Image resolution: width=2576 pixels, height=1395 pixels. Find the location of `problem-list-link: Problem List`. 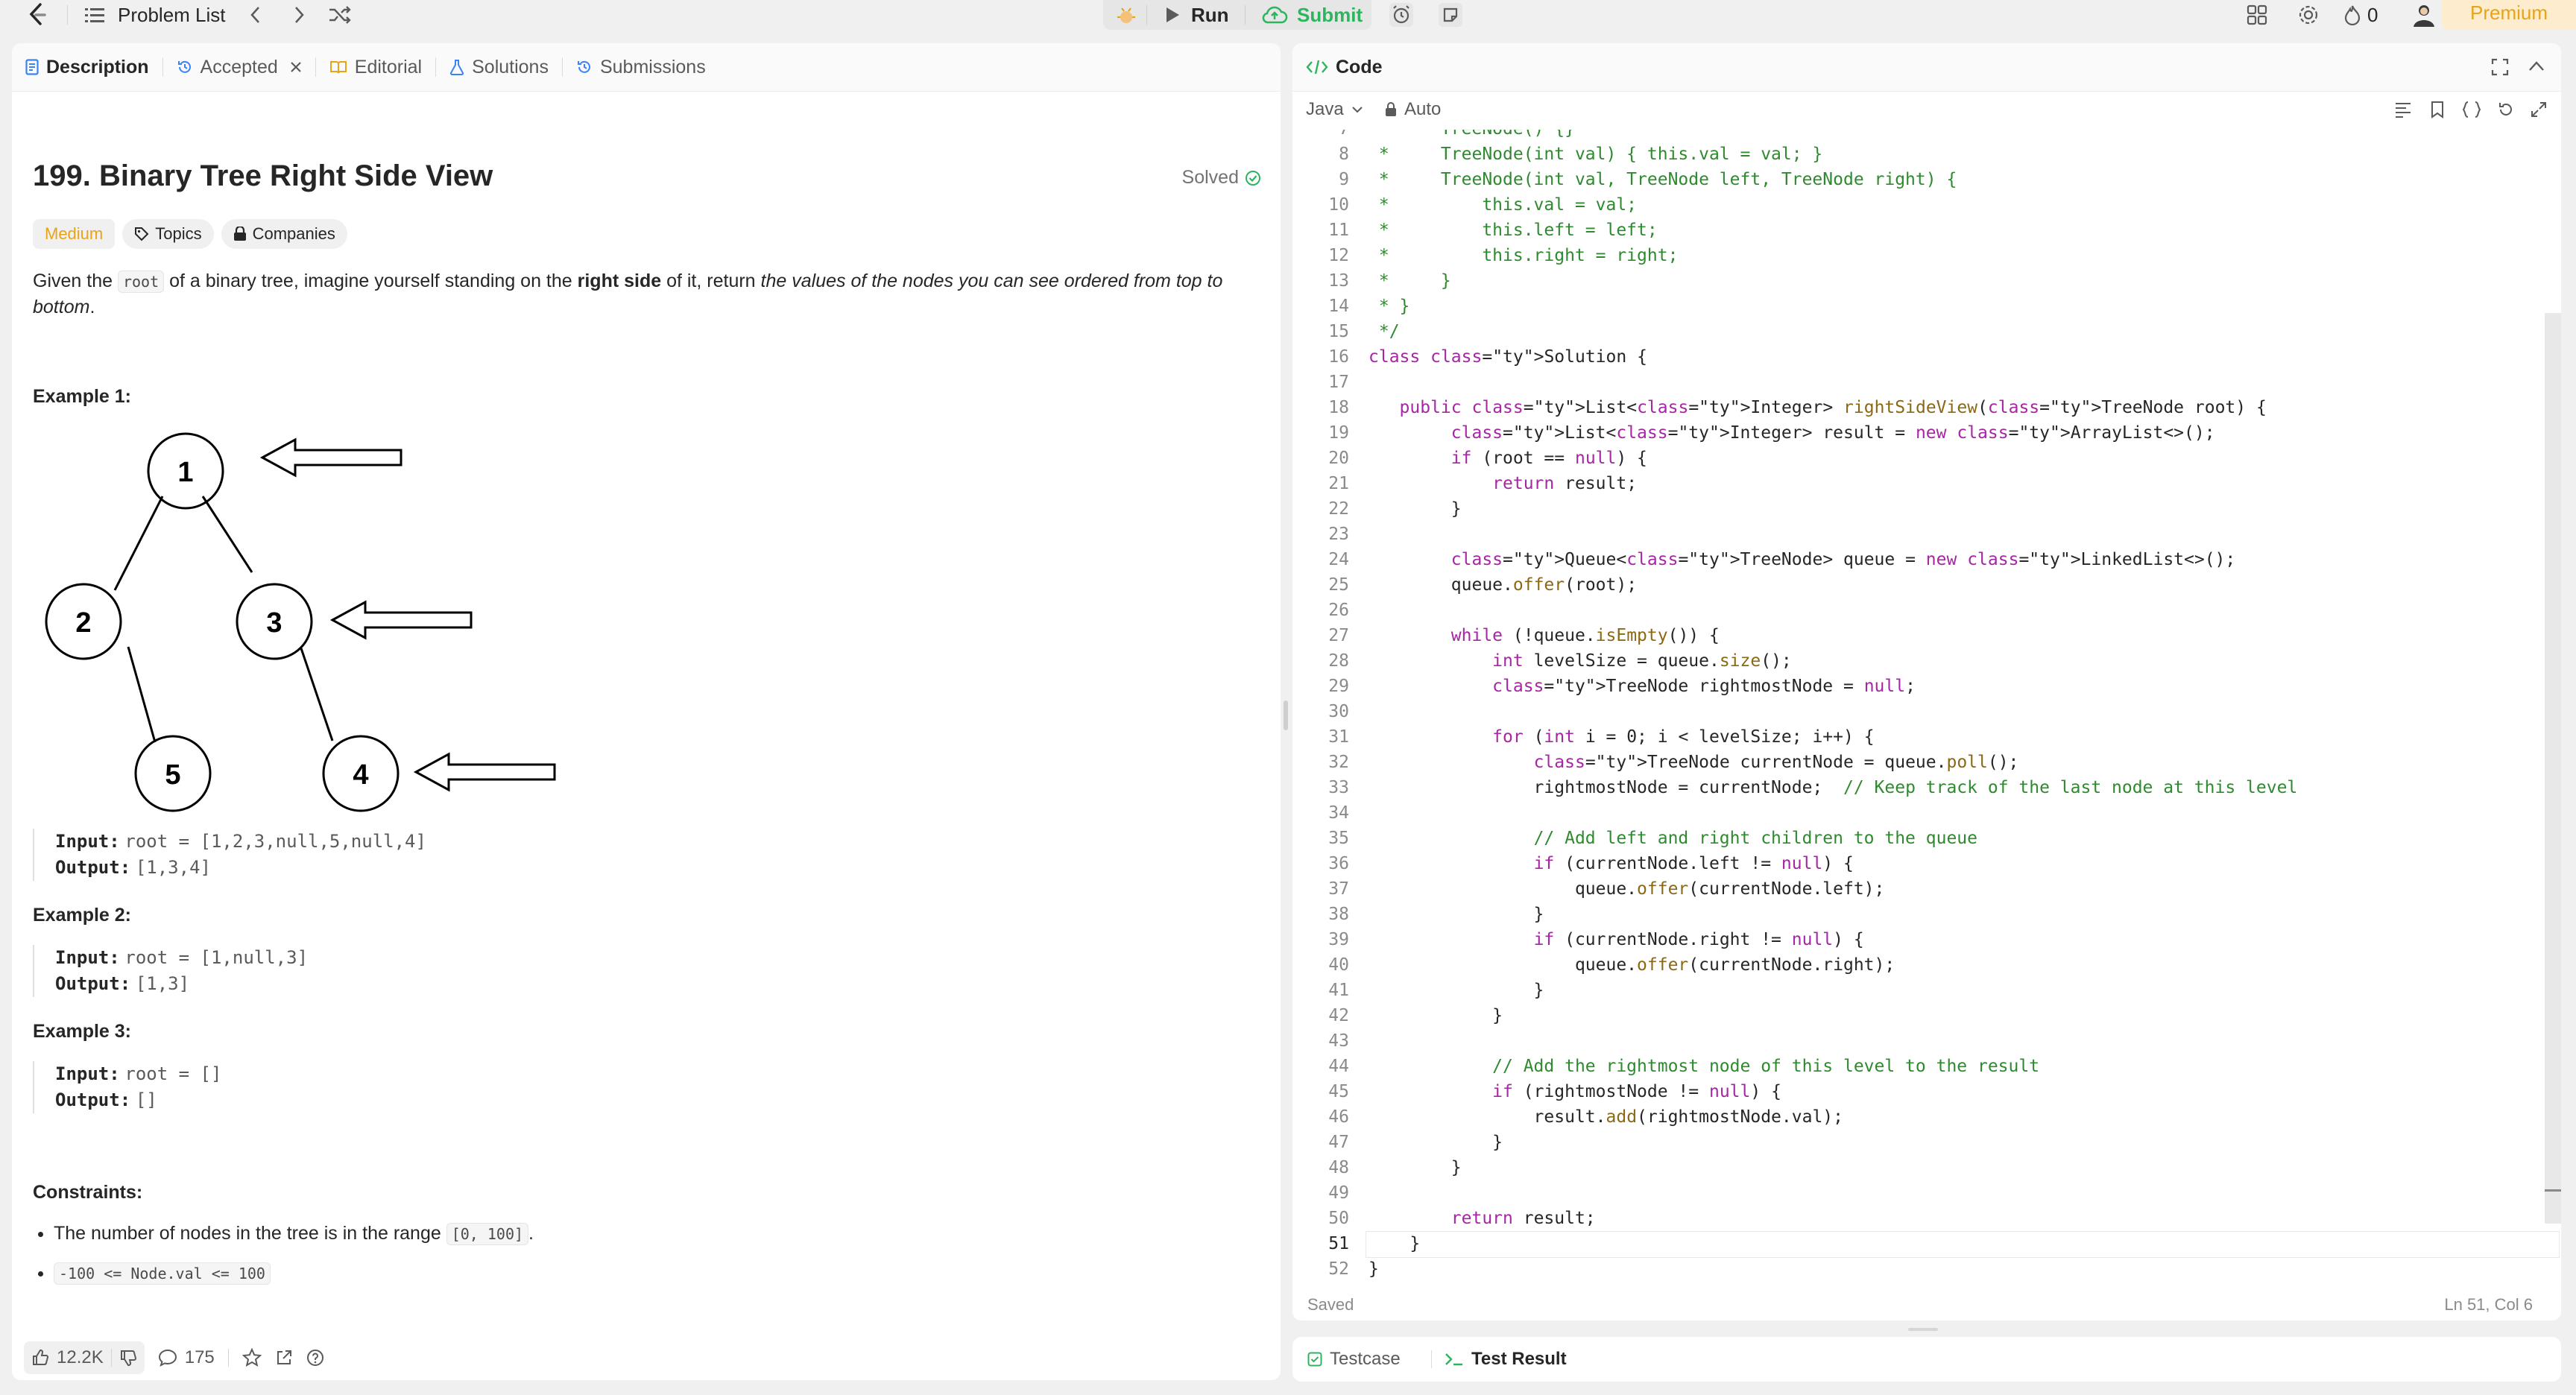

problem-list-link: Problem List is located at coordinates (172, 15).